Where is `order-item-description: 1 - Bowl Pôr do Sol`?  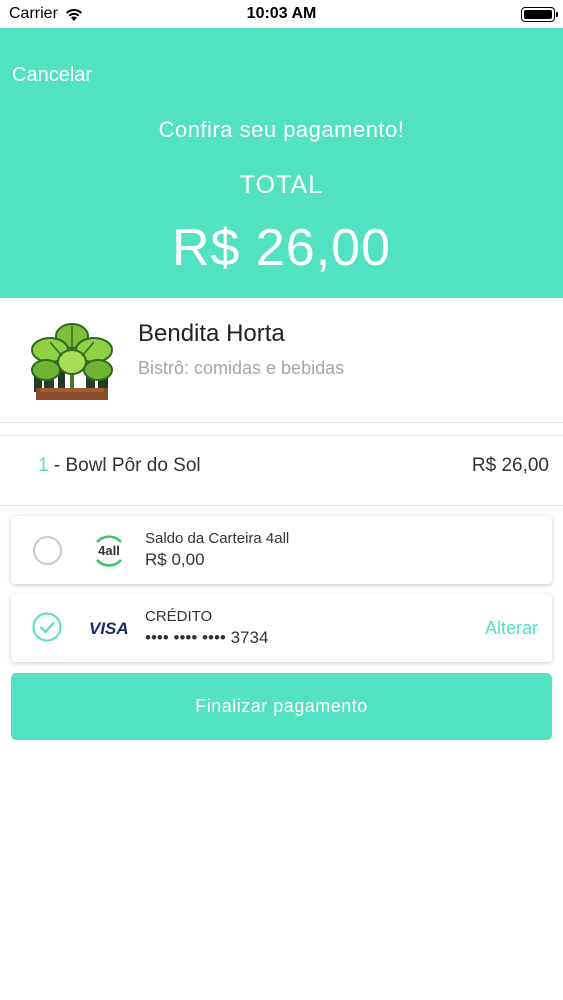
order-item-description: 1 - Bowl Pôr do Sol is located at coordinates (119, 466).